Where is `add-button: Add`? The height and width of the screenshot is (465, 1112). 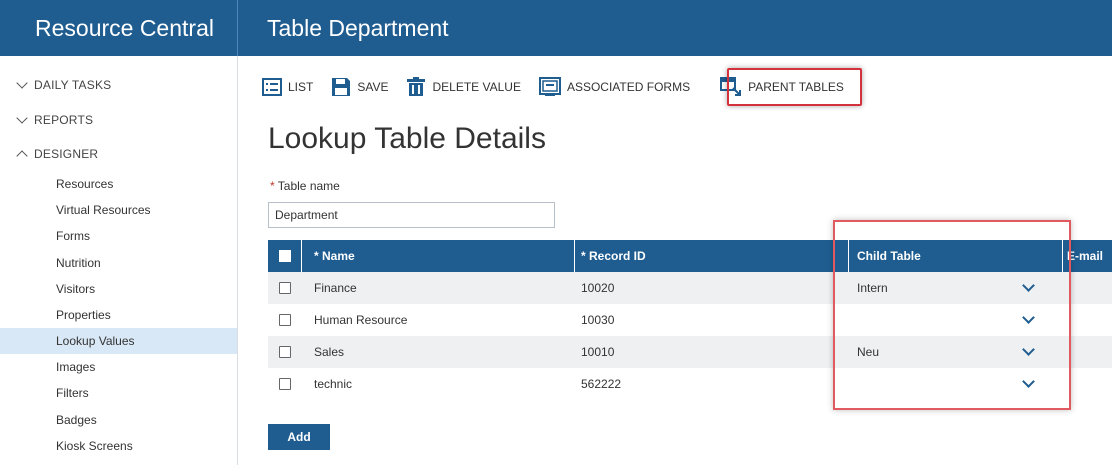 add-button: Add is located at coordinates (299, 437).